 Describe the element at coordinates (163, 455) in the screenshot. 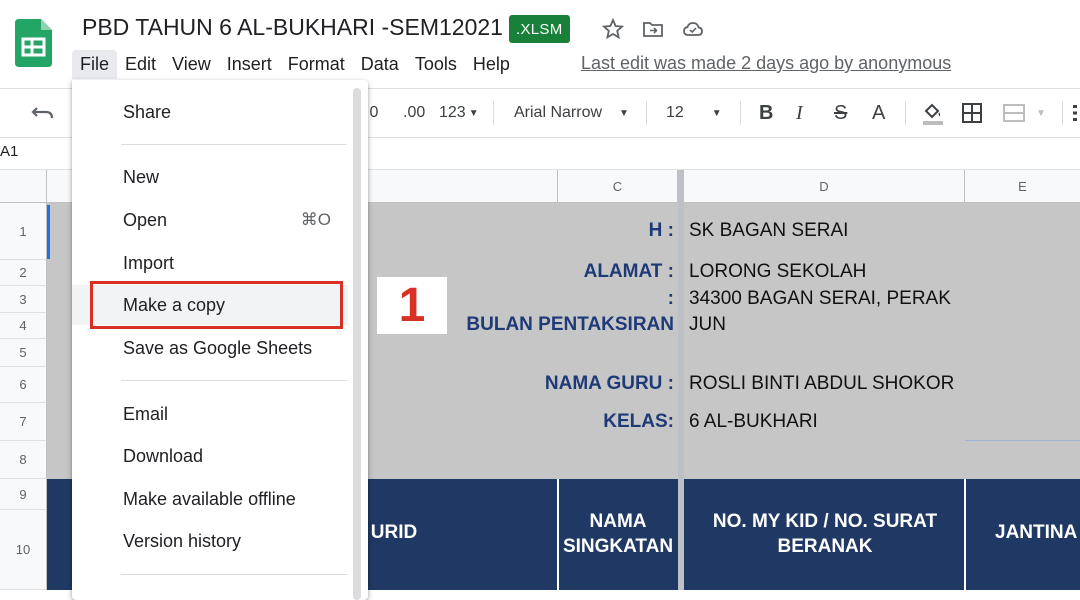

I see `menu-item-label: Download` at that location.